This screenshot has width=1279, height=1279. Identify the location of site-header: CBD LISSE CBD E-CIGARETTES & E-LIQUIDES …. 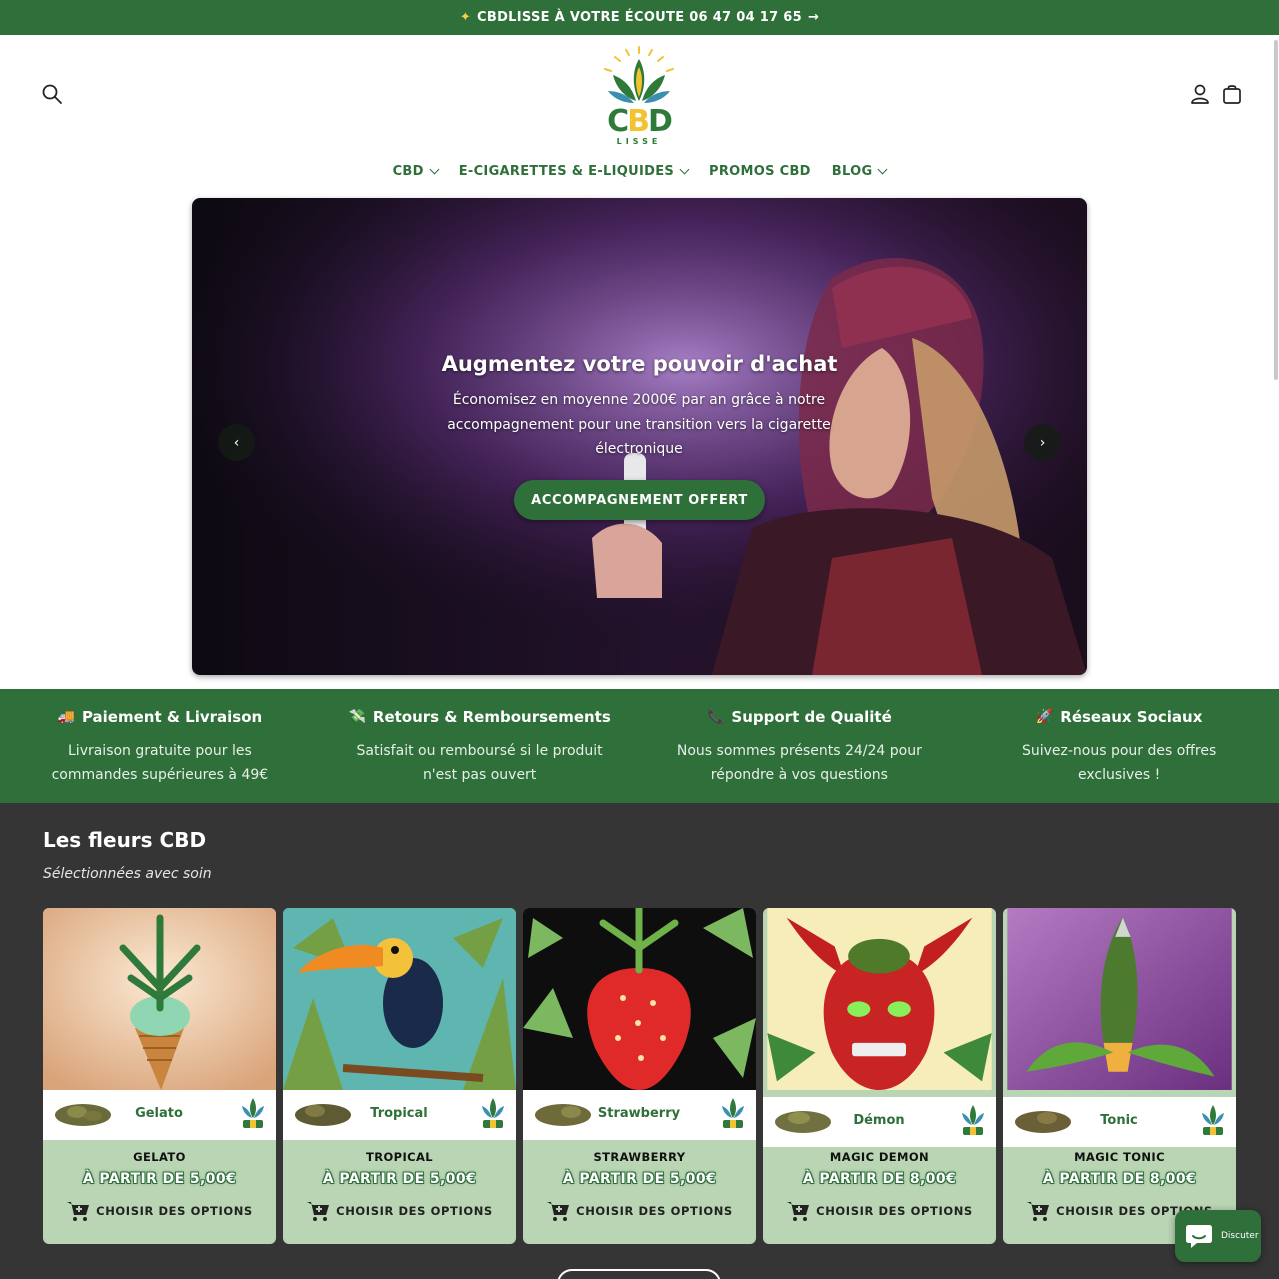
(639, 116).